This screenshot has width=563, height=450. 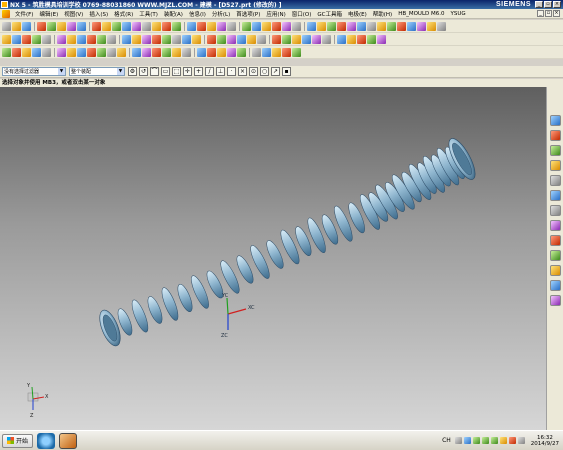 I want to click on hd3d-tools-tab-icon, so click(x=555, y=180).